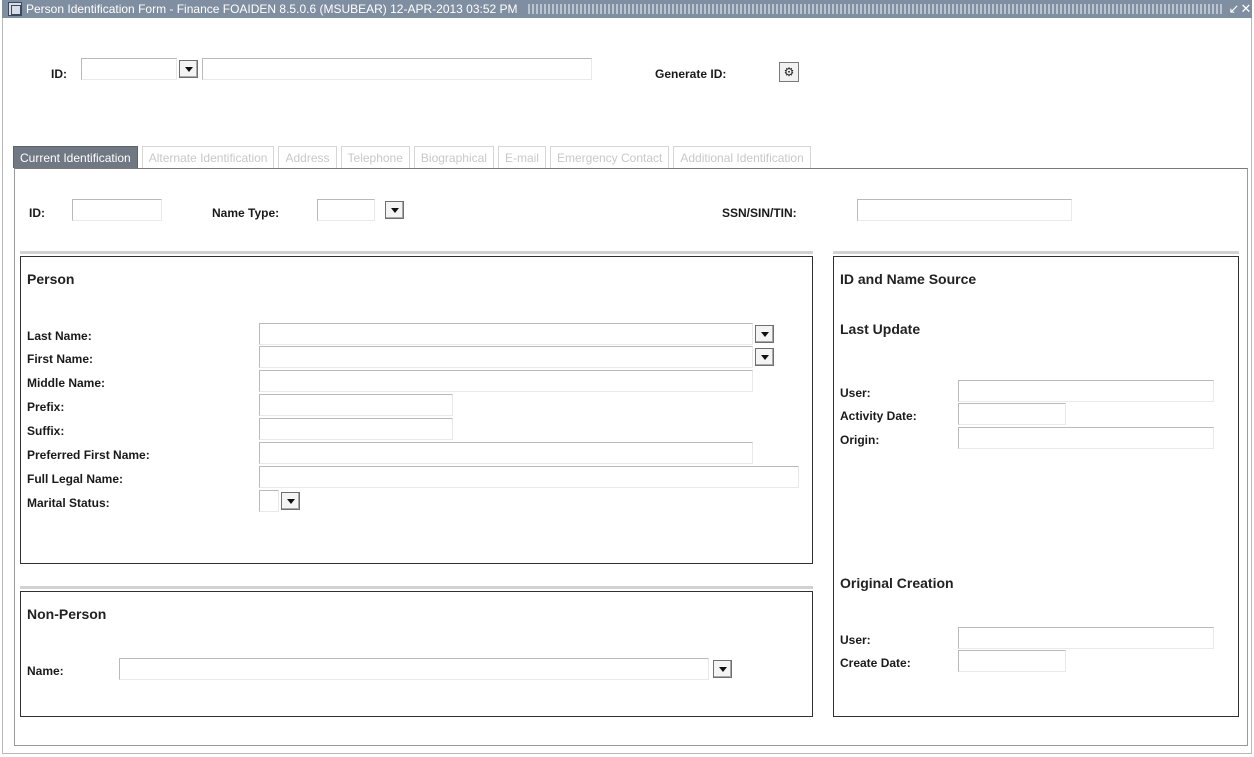  I want to click on key-name-display, so click(397, 69).